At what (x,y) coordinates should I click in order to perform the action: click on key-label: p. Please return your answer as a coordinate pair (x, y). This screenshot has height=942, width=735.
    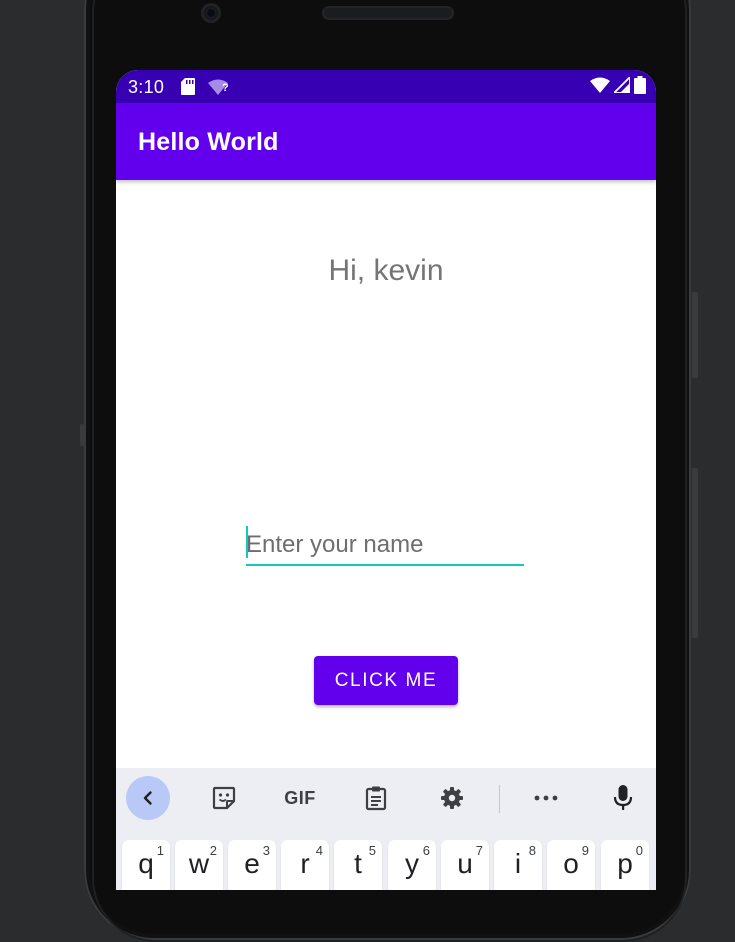
    Looking at the image, I should click on (625, 863).